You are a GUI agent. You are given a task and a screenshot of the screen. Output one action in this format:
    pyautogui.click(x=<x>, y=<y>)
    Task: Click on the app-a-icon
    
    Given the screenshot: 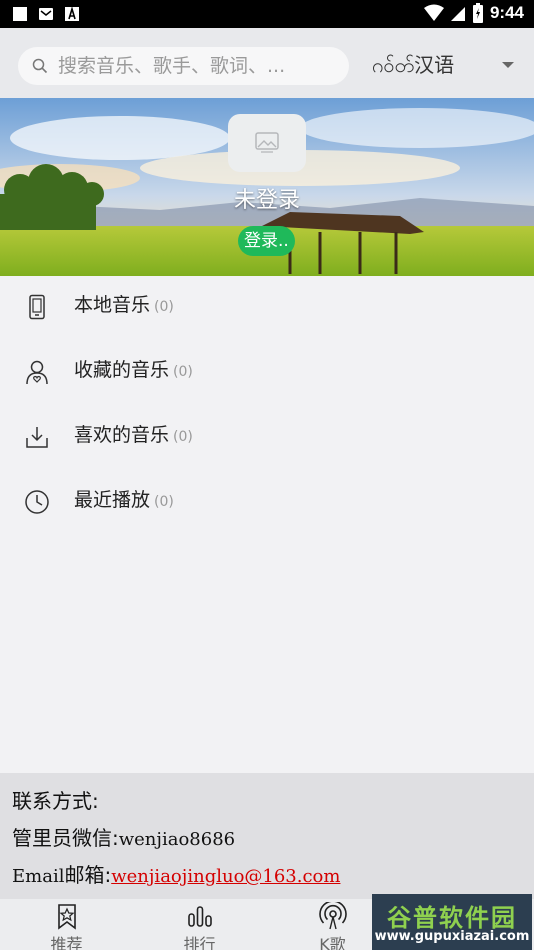 What is the action you would take?
    pyautogui.click(x=72, y=13)
    